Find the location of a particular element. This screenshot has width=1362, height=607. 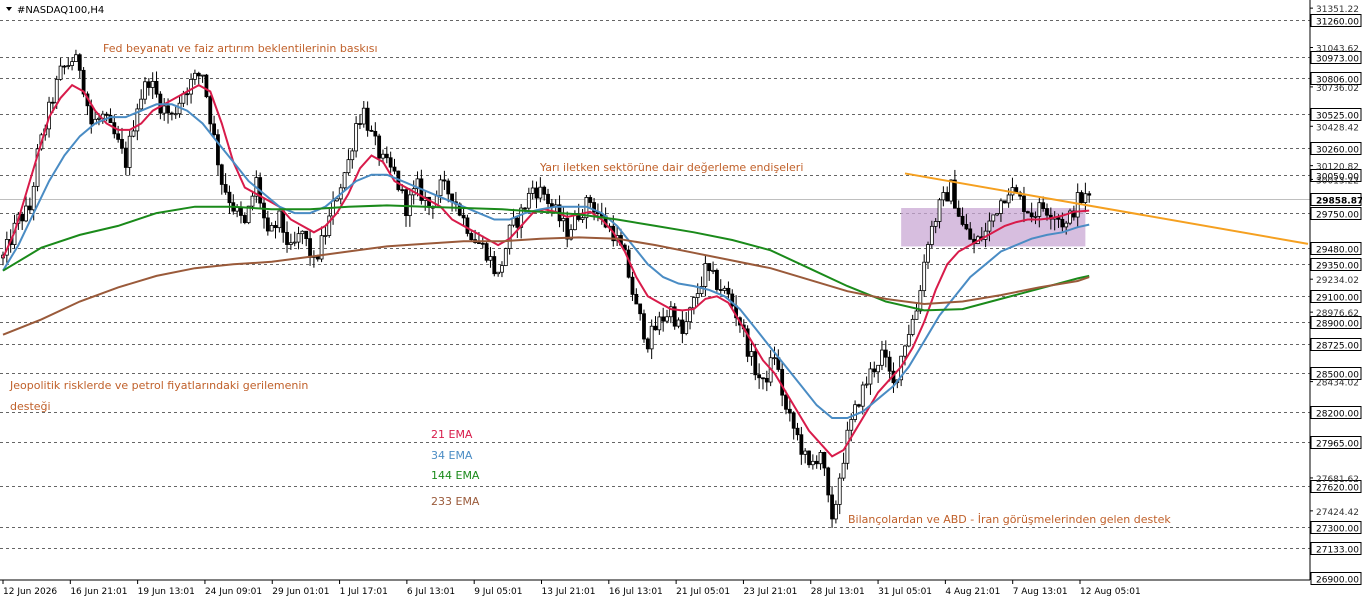

time-label: 16 Jun 21:01 is located at coordinates (98, 592).